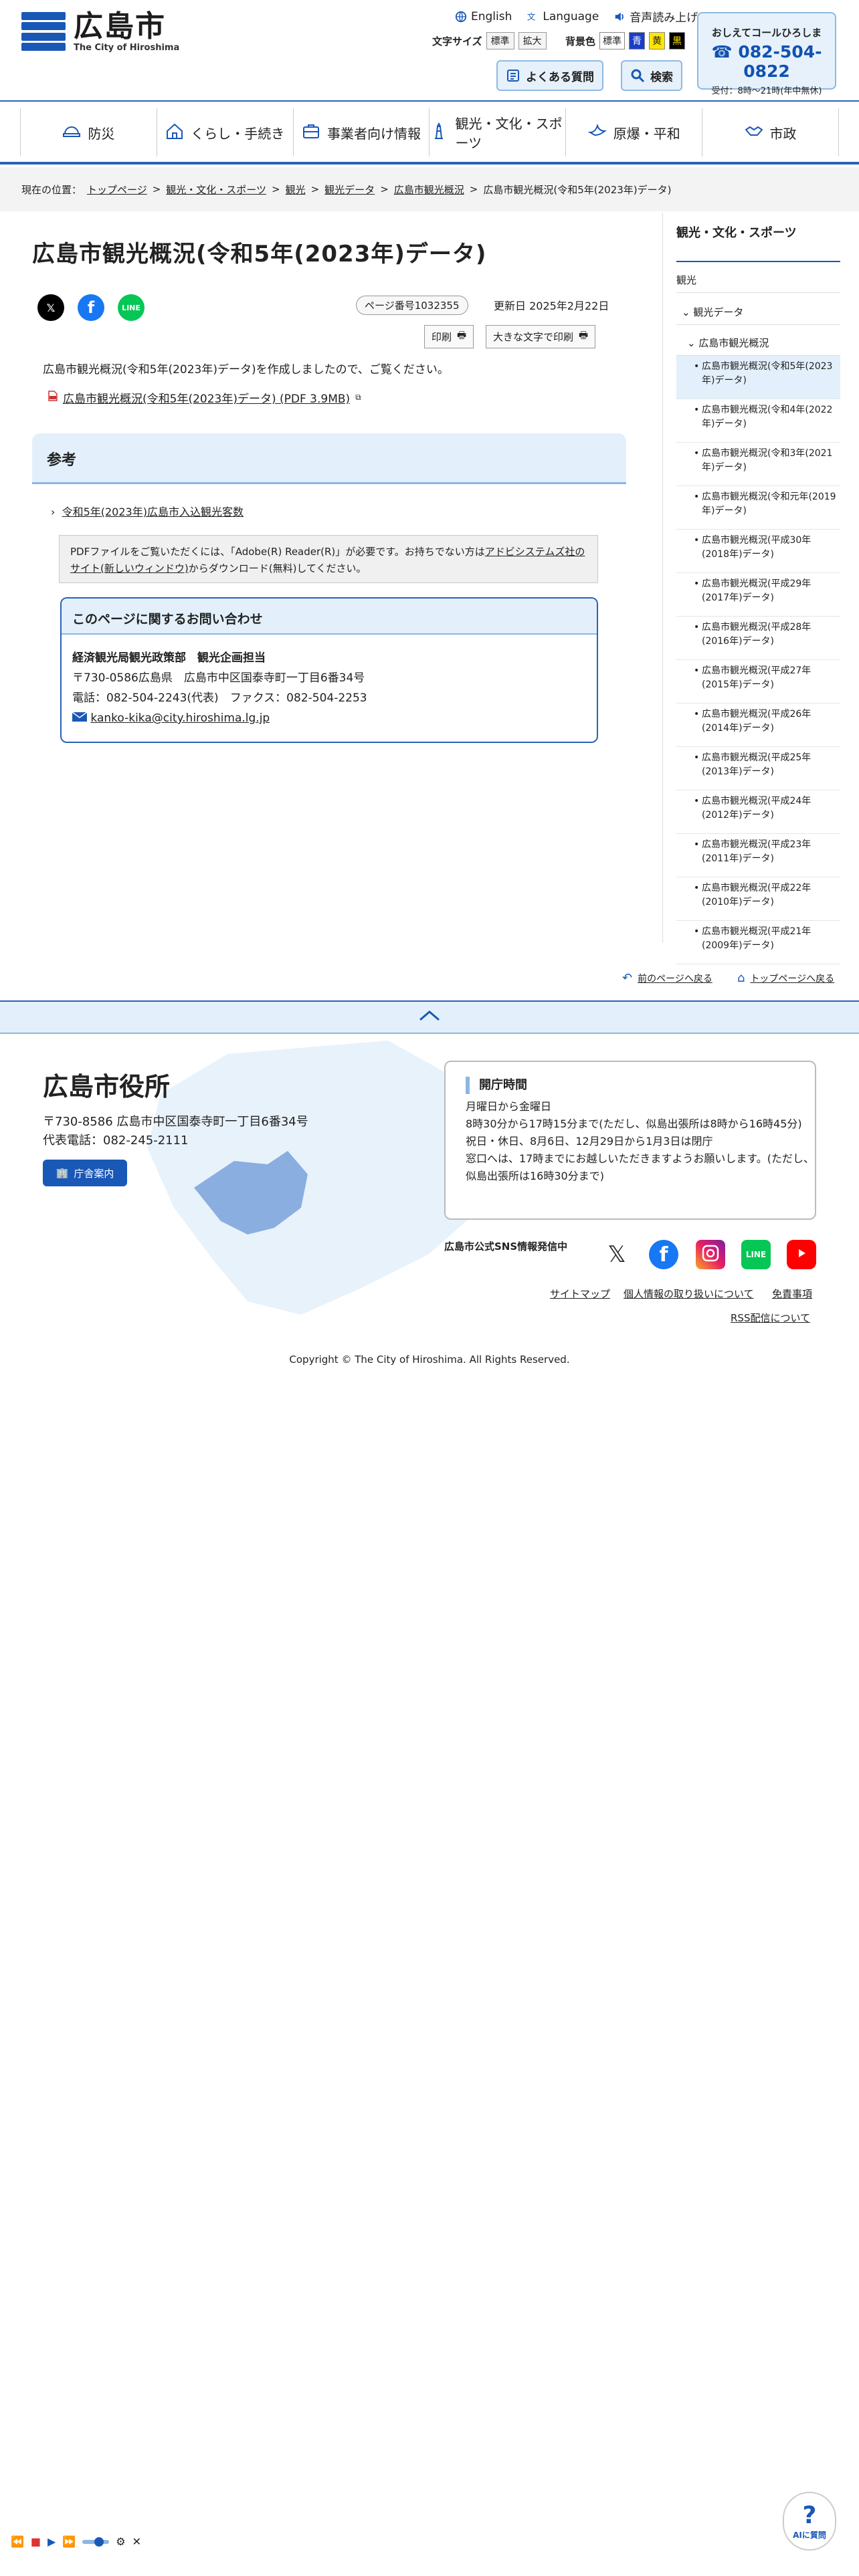 The width and height of the screenshot is (859, 2576). I want to click on bg-standard-button: 標準, so click(612, 40).